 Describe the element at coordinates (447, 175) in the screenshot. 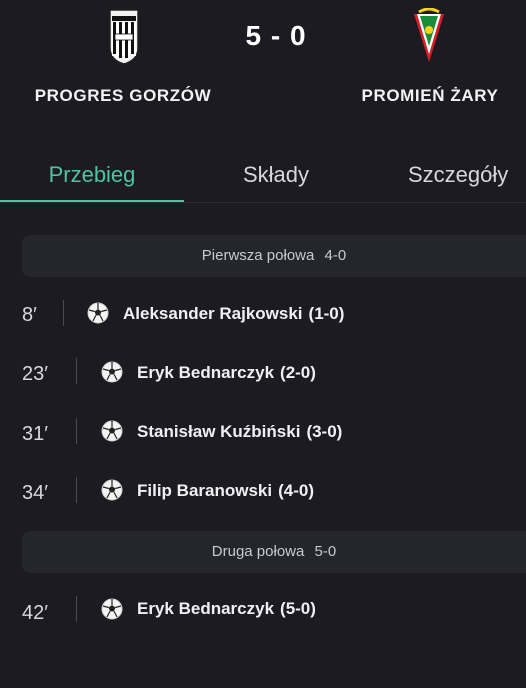

I see `tab-szczegoly: Szczegóły` at that location.